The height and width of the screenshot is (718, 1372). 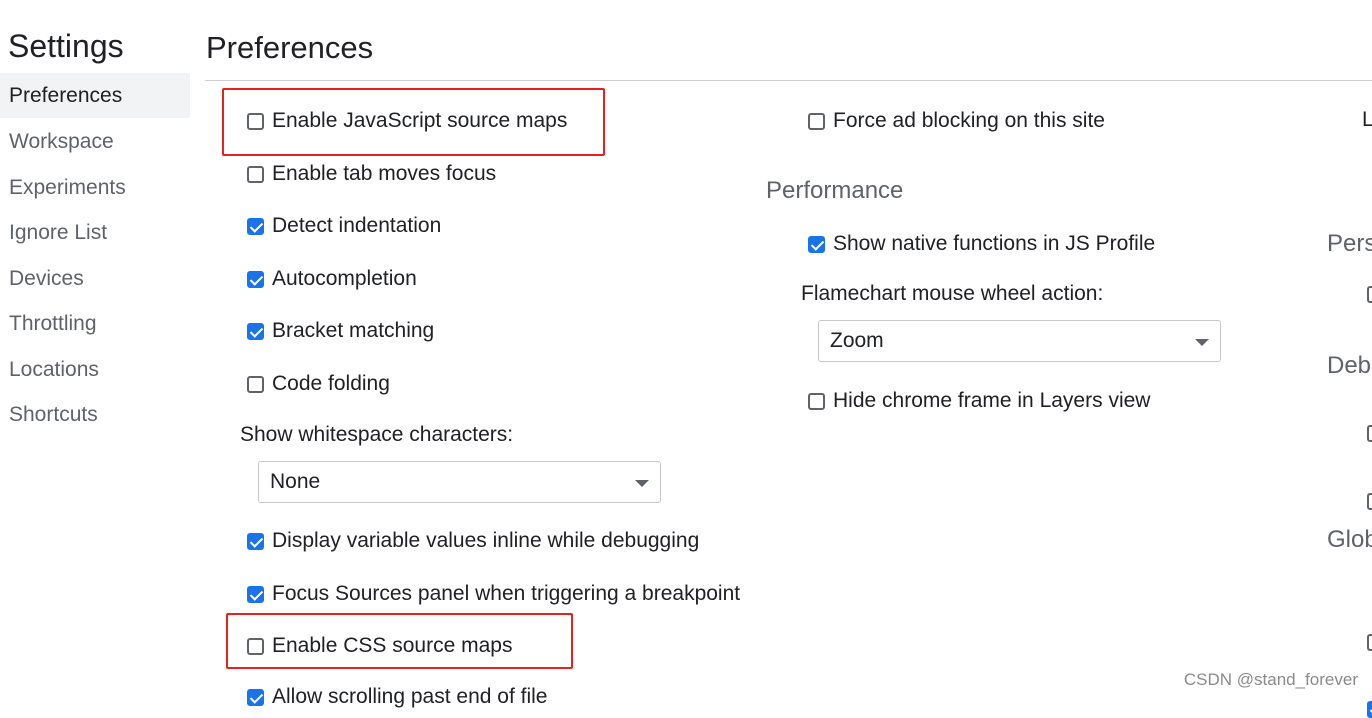 I want to click on autocompletion-label: Autocompletion, so click(x=344, y=278).